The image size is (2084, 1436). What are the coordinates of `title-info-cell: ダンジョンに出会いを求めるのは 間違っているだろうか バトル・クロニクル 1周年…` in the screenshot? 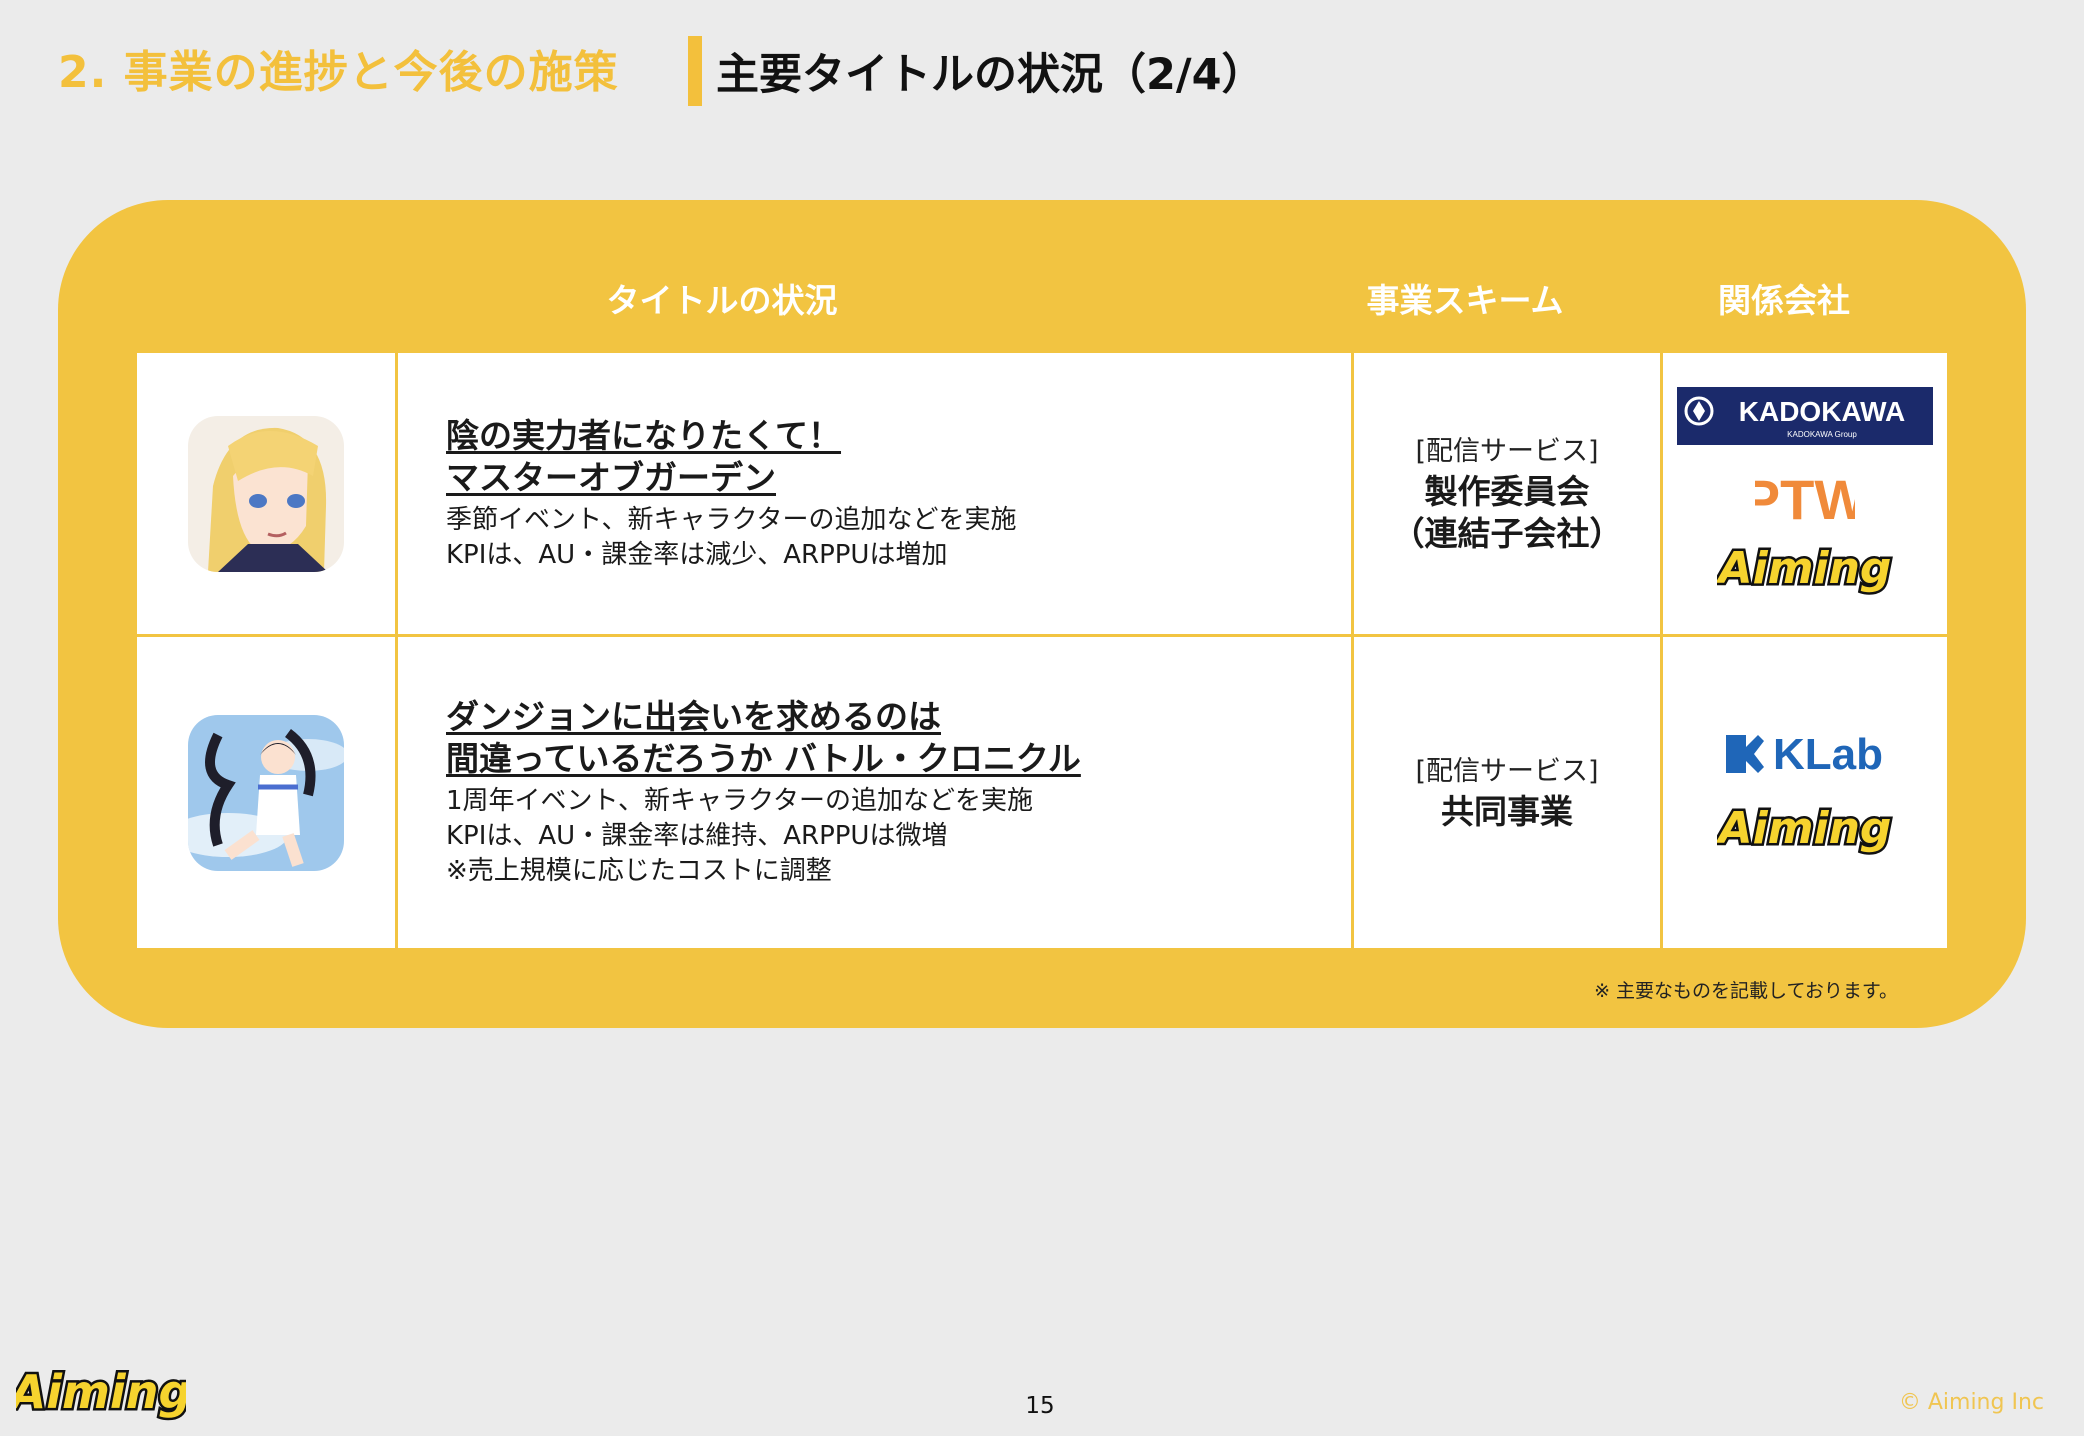 It's located at (874, 792).